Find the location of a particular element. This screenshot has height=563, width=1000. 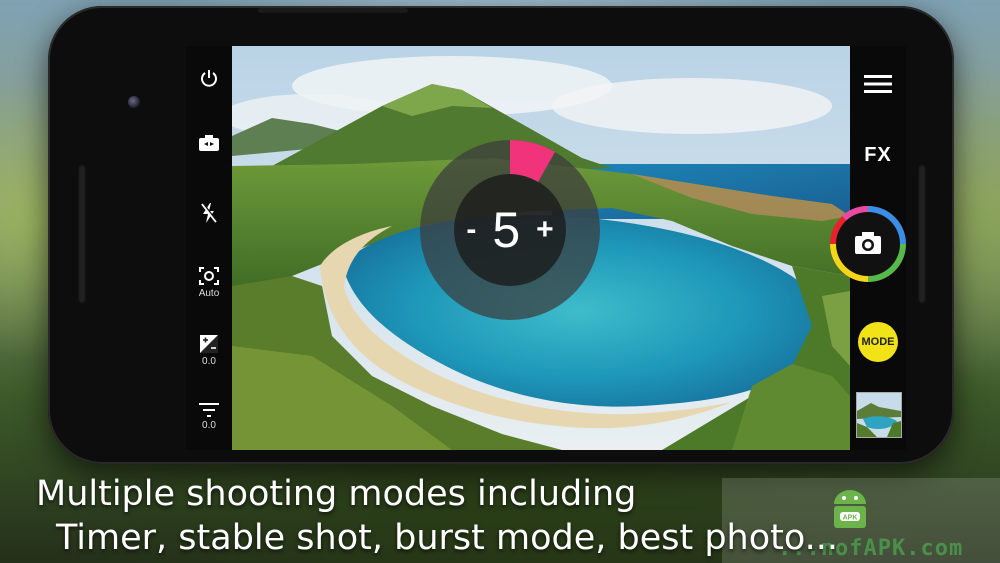

mode-button: MODE is located at coordinates (878, 342).